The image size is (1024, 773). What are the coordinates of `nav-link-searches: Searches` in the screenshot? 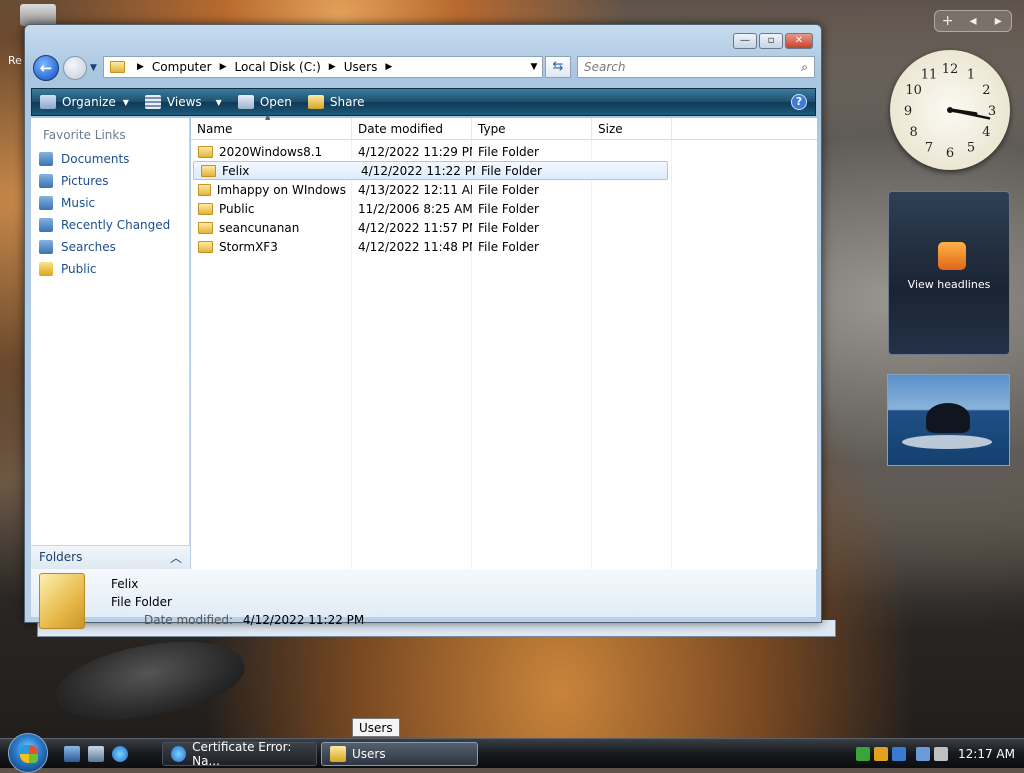 It's located at (110, 247).